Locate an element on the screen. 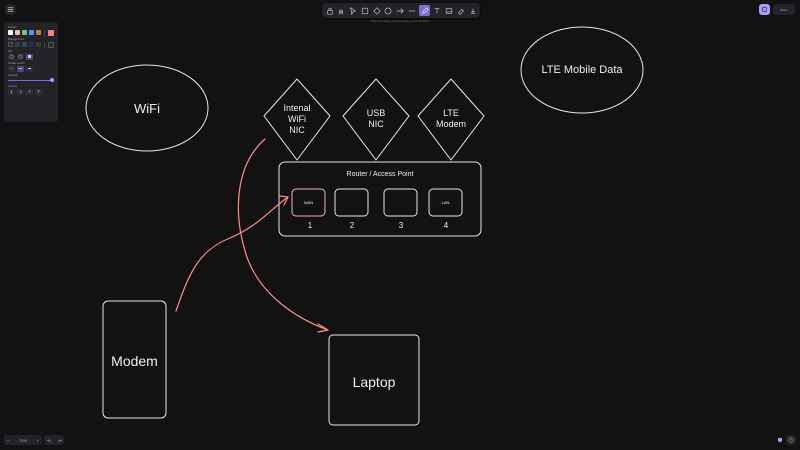 The height and width of the screenshot is (450, 800). slider-knob is located at coordinates (52, 80).